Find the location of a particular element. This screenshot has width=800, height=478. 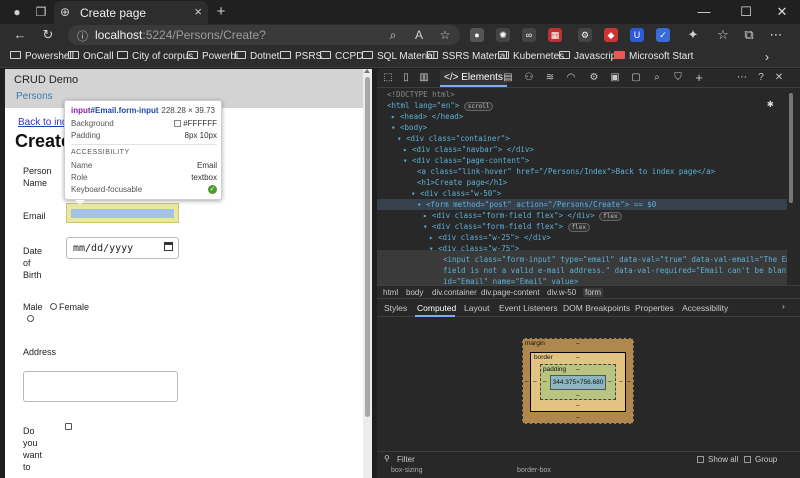

security-icon: ⛉ is located at coordinates (678, 78).